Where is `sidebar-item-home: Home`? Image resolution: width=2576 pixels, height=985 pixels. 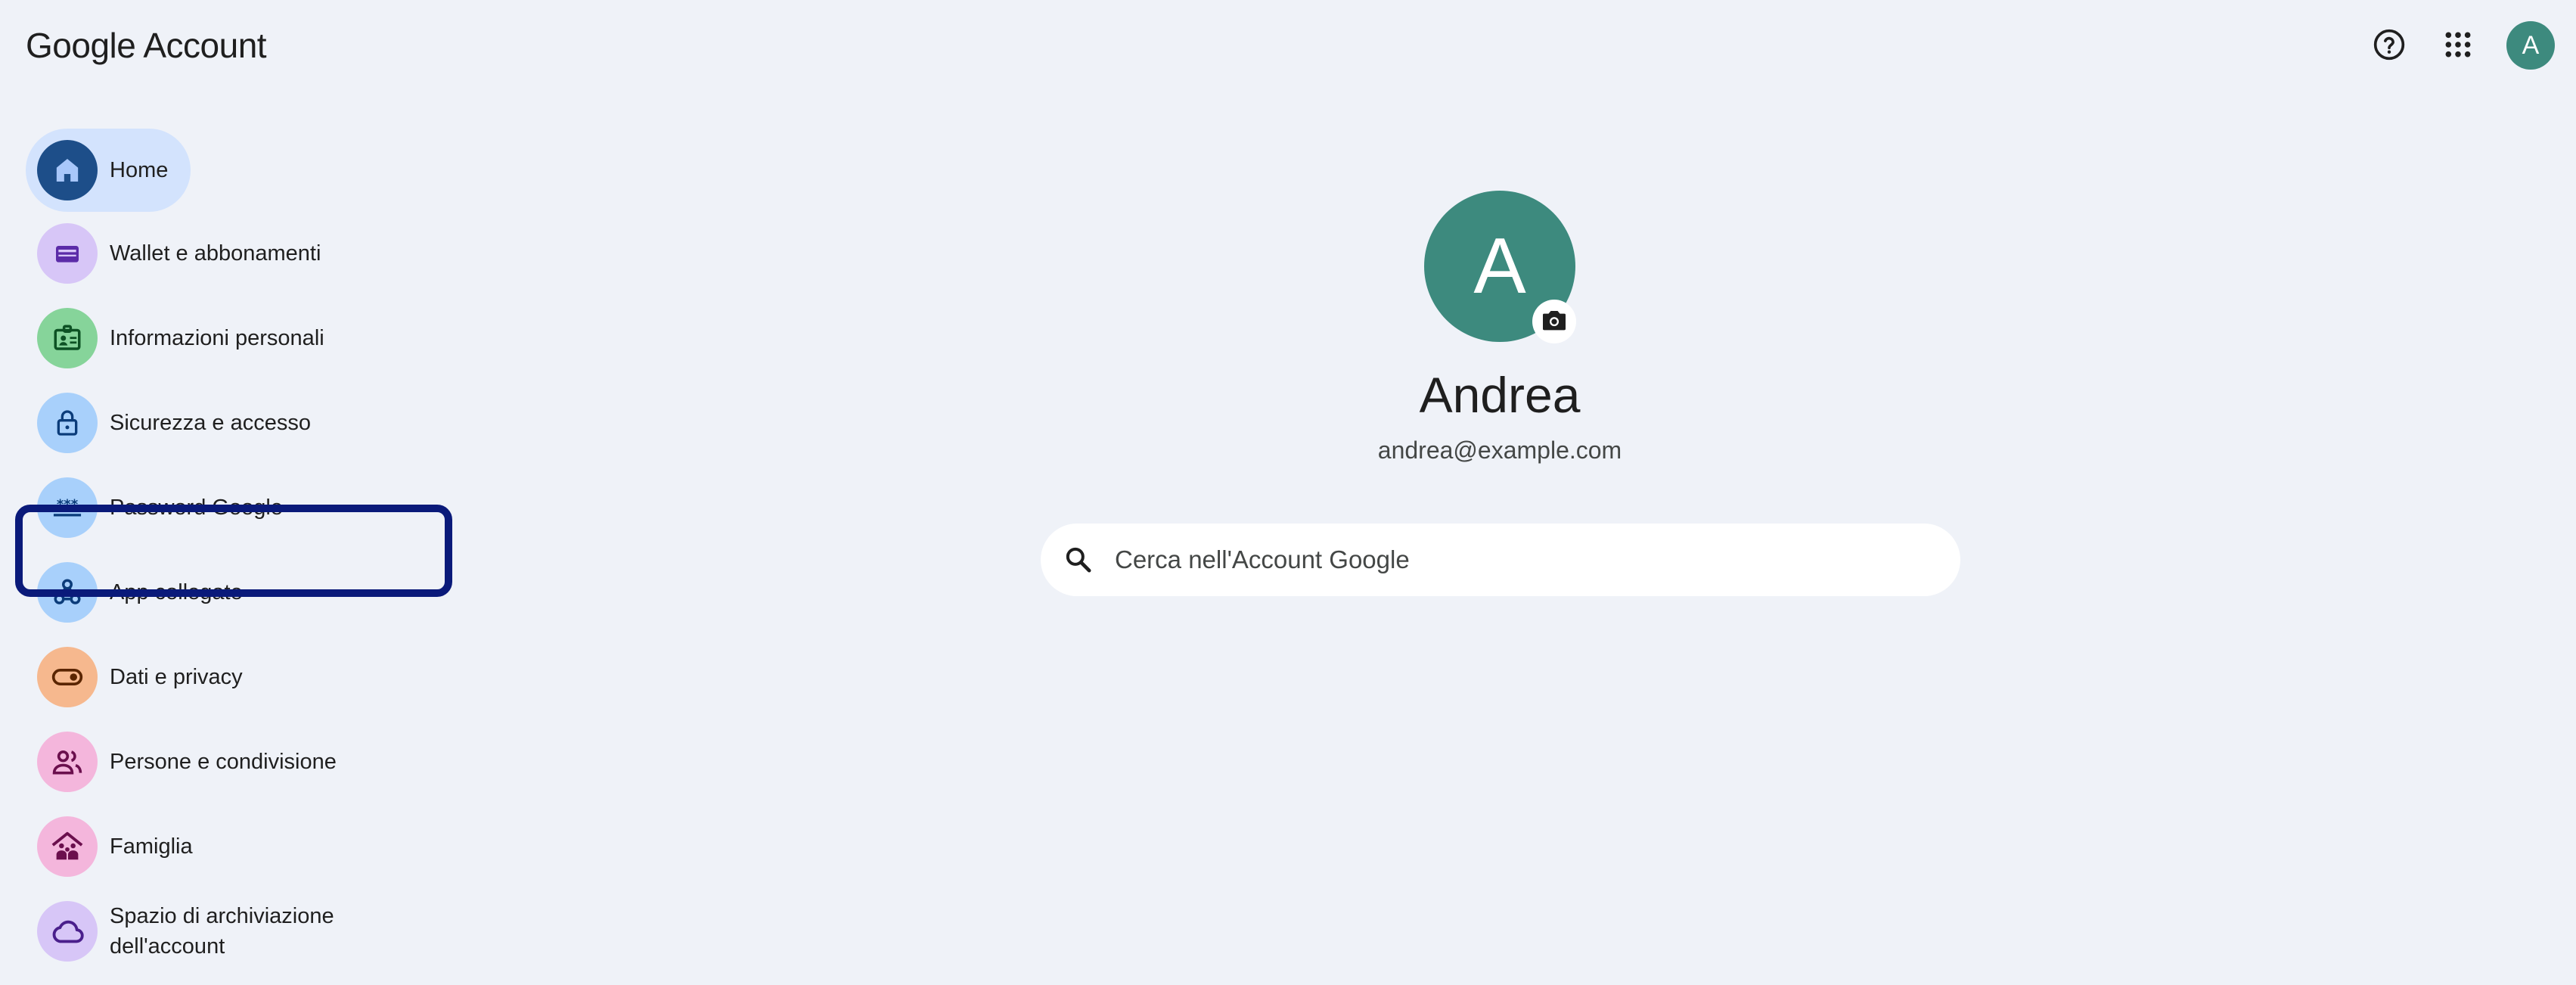 sidebar-item-home: Home is located at coordinates (108, 170).